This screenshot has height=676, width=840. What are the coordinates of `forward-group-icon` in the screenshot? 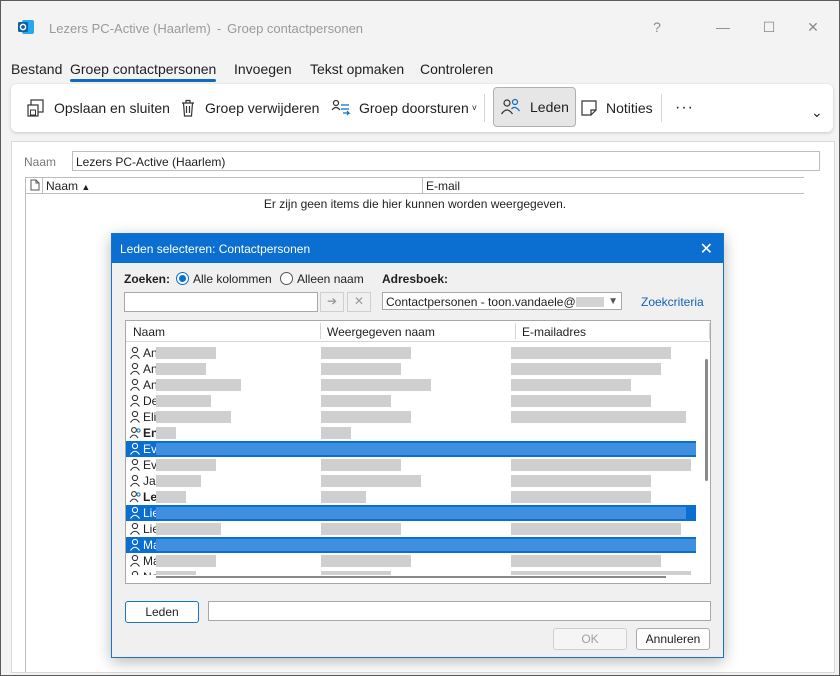 It's located at (341, 107).